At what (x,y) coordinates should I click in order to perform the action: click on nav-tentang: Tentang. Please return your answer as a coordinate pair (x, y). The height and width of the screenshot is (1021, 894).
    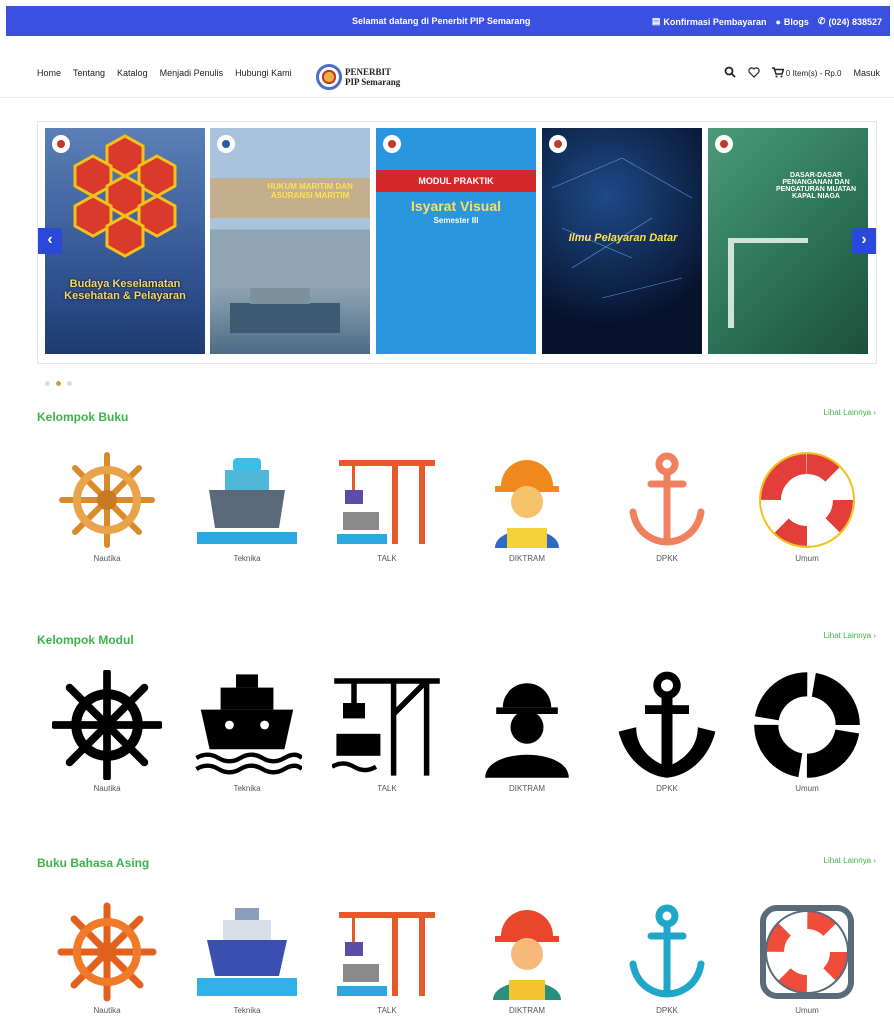
    Looking at the image, I should click on (89, 73).